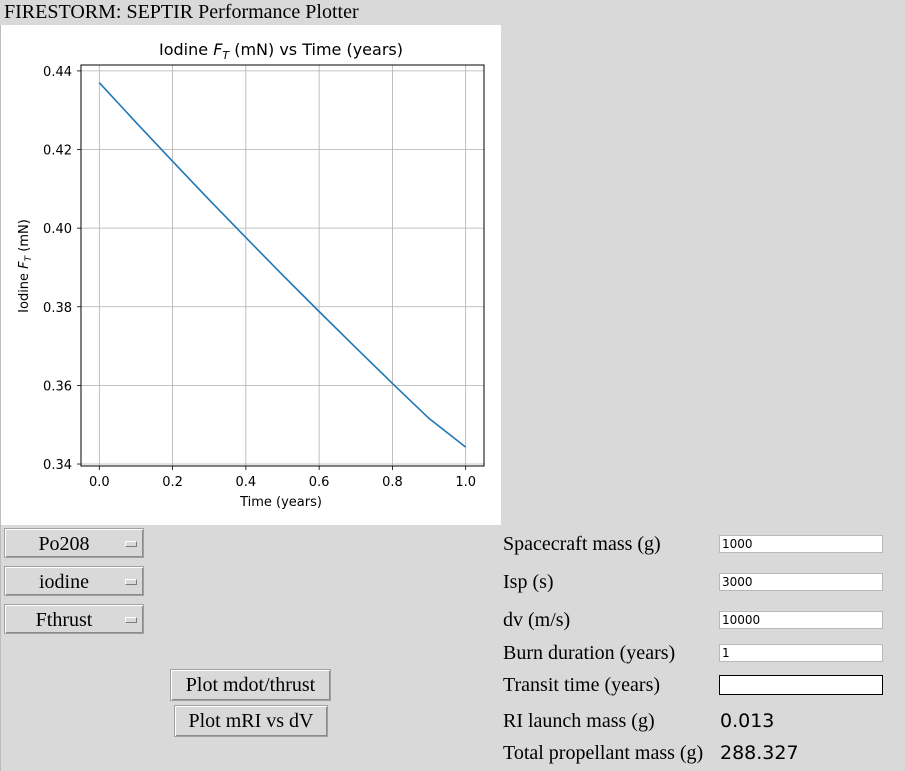 This screenshot has height=771, width=905. What do you see at coordinates (281, 51) in the screenshot?
I see `chart-title: Iodine FT (mN) vs Time (years)` at bounding box center [281, 51].